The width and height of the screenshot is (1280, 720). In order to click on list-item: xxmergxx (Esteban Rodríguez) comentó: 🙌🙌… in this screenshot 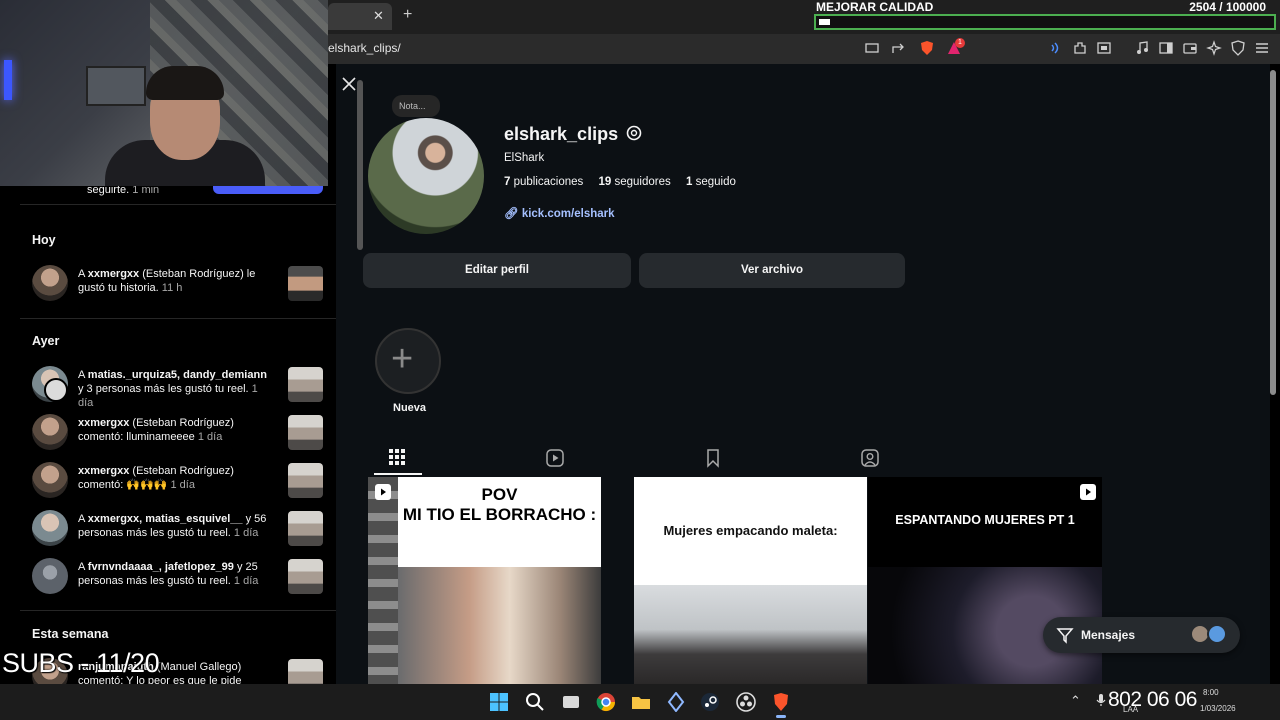, I will do `click(178, 480)`.